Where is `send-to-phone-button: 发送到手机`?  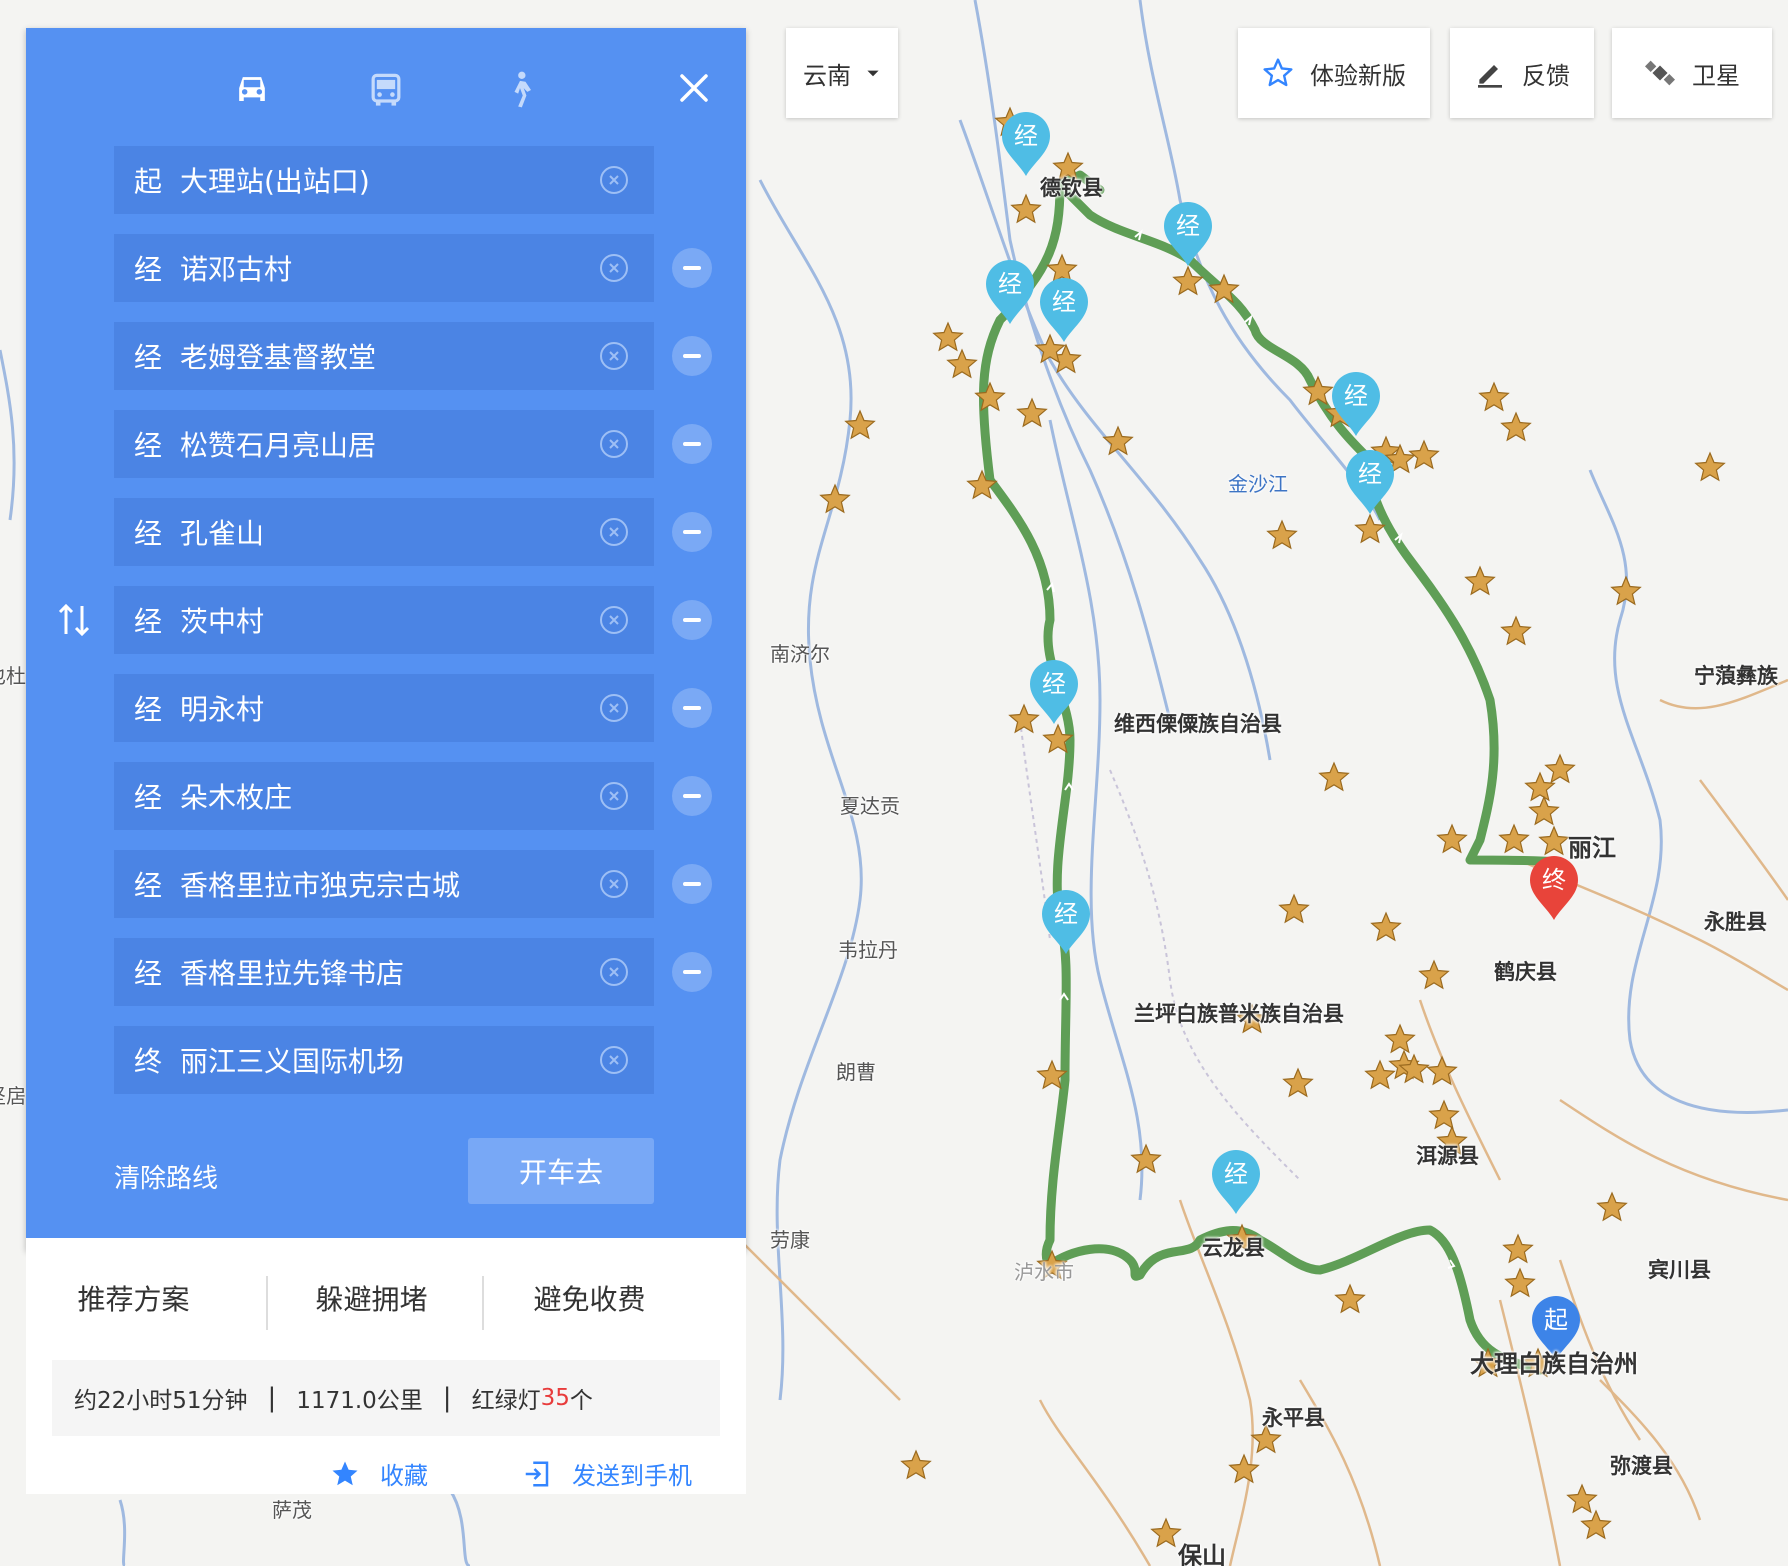 send-to-phone-button: 发送到手机 is located at coordinates (607, 1473).